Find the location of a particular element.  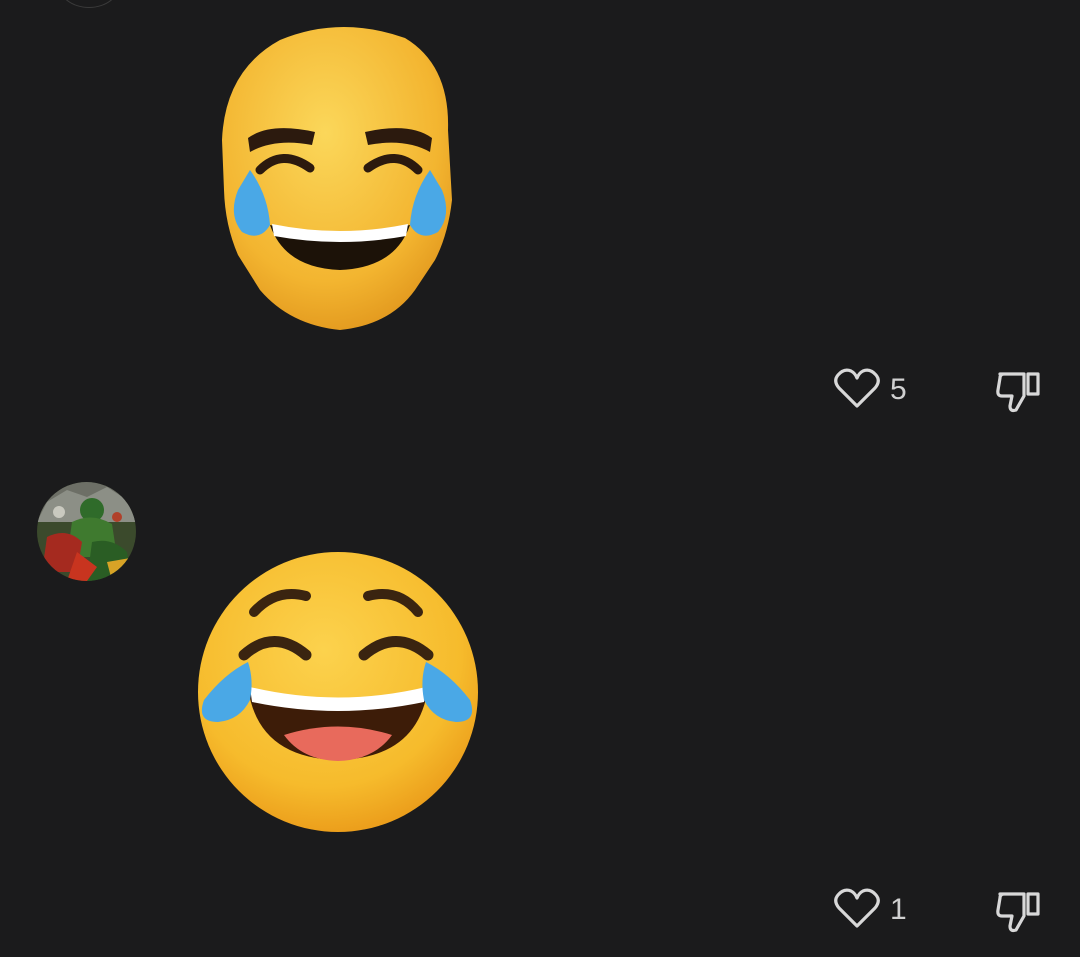

trollface-laughing-sticker is located at coordinates (340, 177).